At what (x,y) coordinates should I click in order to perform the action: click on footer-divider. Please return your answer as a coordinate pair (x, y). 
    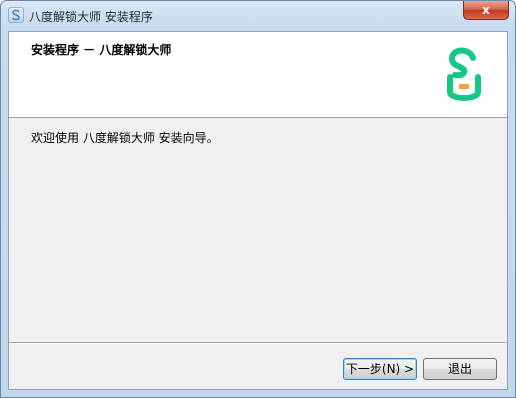
    Looking at the image, I should click on (258, 343).